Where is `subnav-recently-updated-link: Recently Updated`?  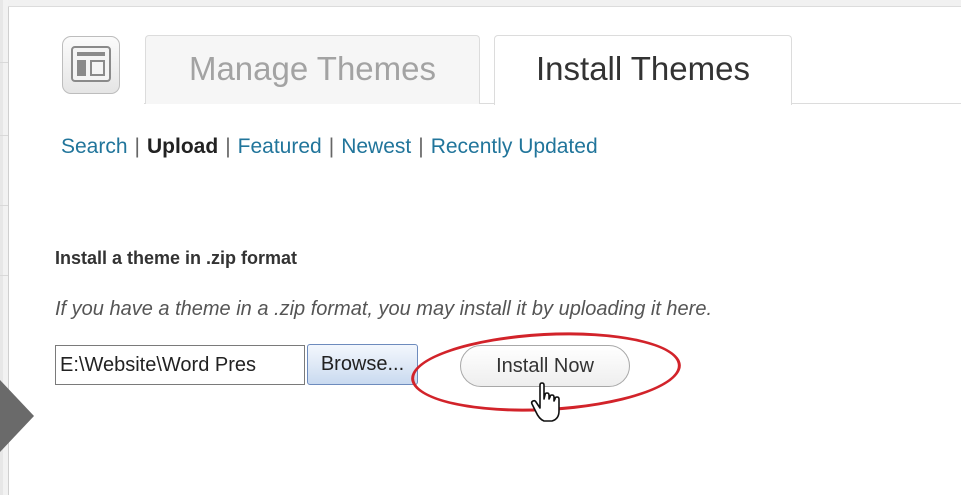
subnav-recently-updated-link: Recently Updated is located at coordinates (514, 146).